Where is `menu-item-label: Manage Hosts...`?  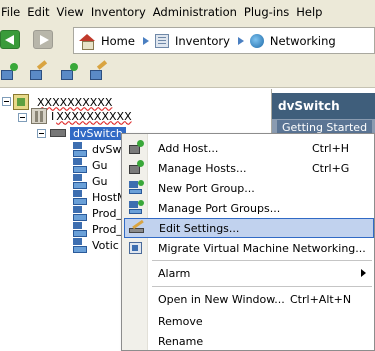
menu-item-label: Manage Hosts... is located at coordinates (202, 168).